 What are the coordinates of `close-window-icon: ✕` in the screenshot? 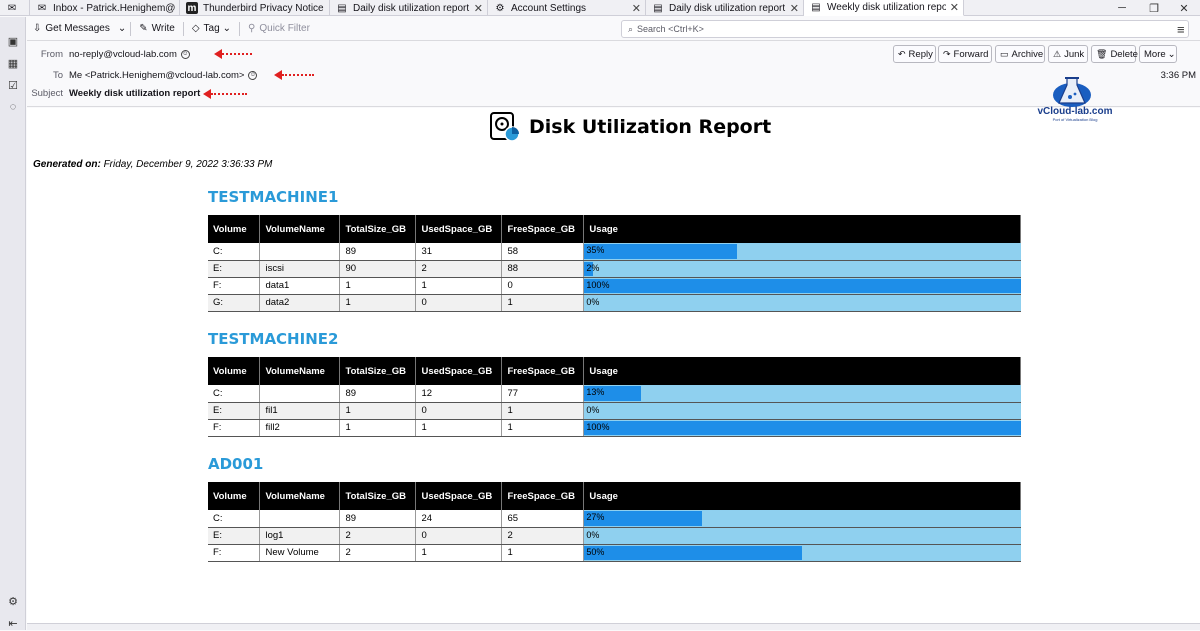 It's located at (1184, 8).